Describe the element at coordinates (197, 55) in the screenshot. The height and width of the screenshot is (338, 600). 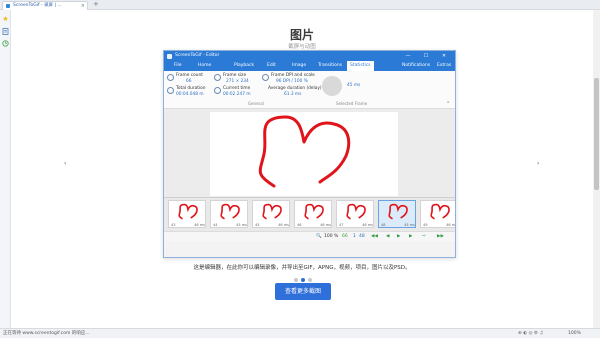
I see `editor-window-title: ScreenToGif - Editor` at that location.